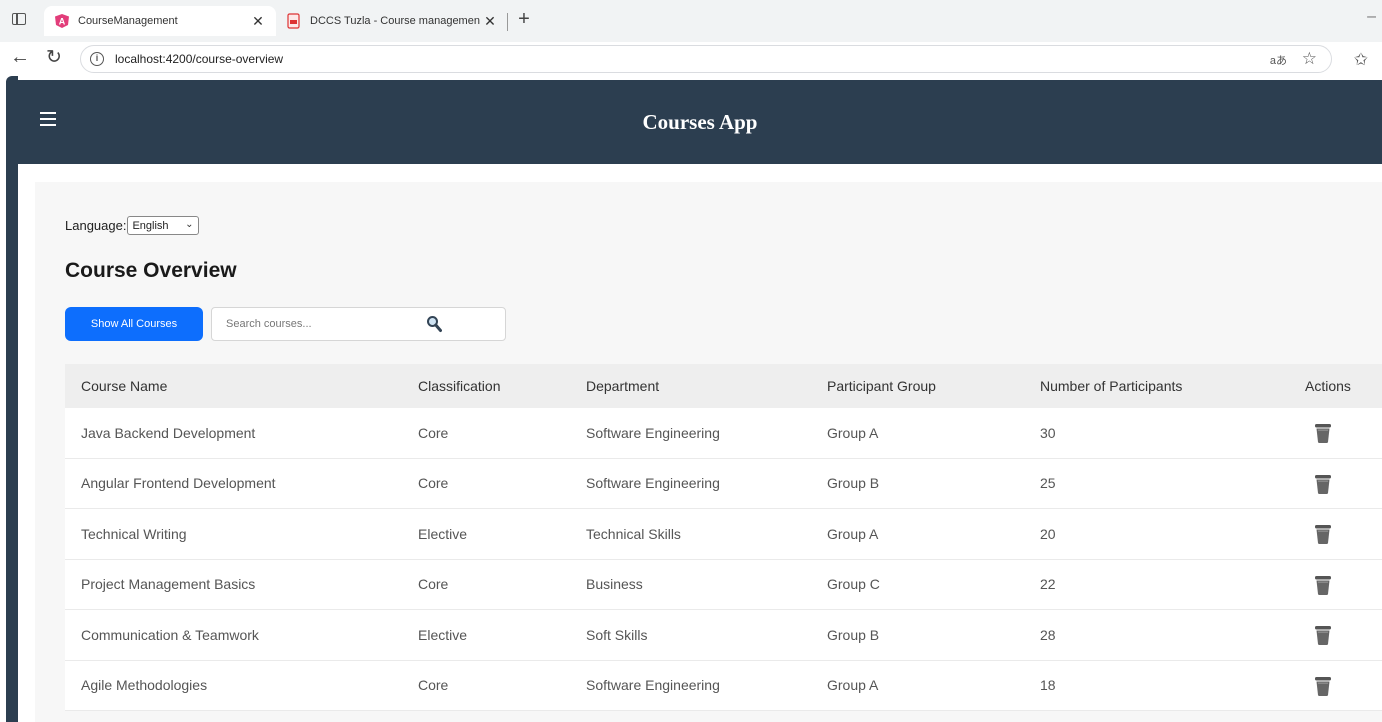  Describe the element at coordinates (524, 20) in the screenshot. I see `new-tab-icon: +` at that location.